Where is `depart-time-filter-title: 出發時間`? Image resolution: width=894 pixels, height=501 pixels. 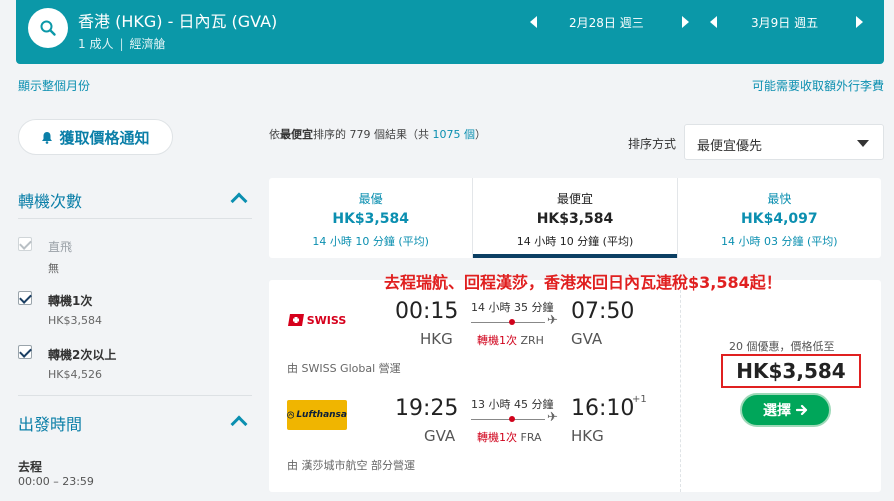 depart-time-filter-title: 出發時間 is located at coordinates (50, 423).